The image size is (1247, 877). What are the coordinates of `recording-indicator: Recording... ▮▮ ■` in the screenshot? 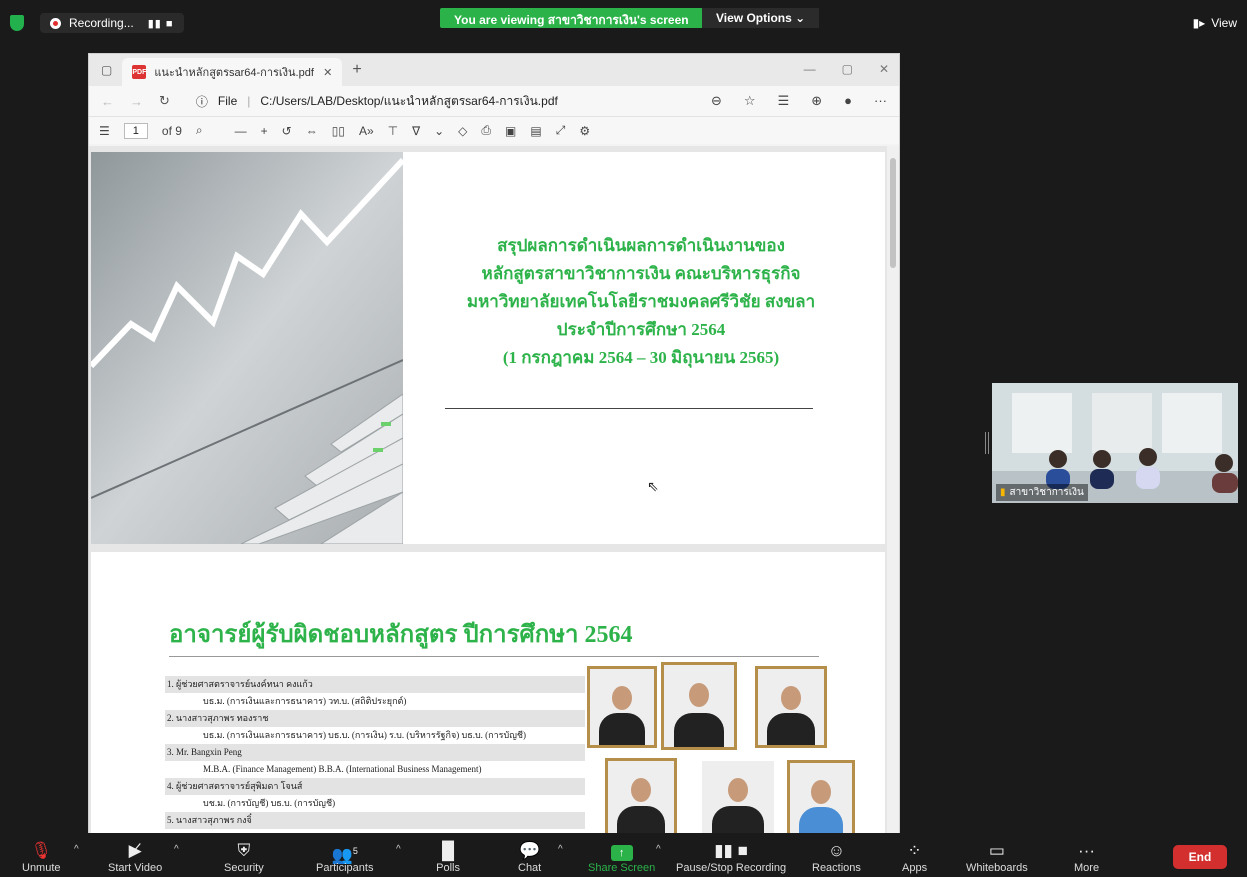 It's located at (112, 23).